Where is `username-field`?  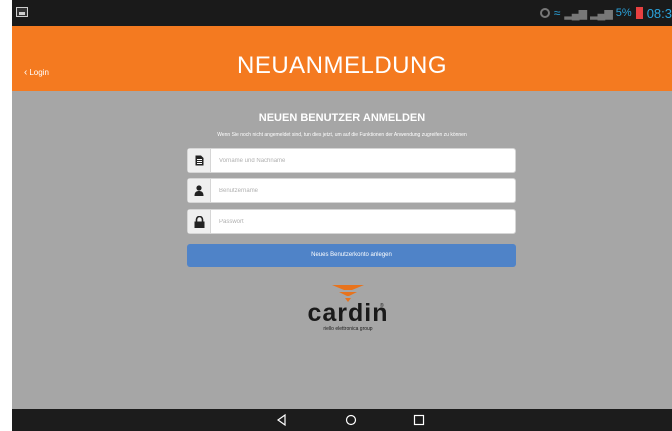
username-field is located at coordinates (351, 190).